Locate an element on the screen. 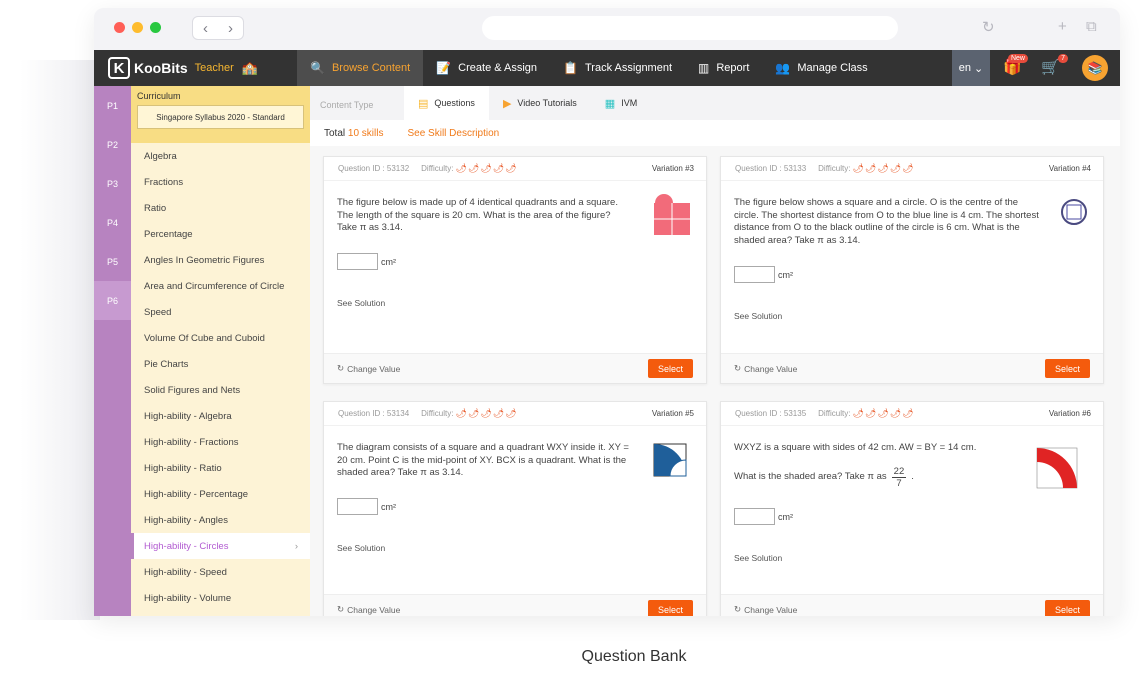 The height and width of the screenshot is (680, 1140). class-icon: 👥 is located at coordinates (783, 68).